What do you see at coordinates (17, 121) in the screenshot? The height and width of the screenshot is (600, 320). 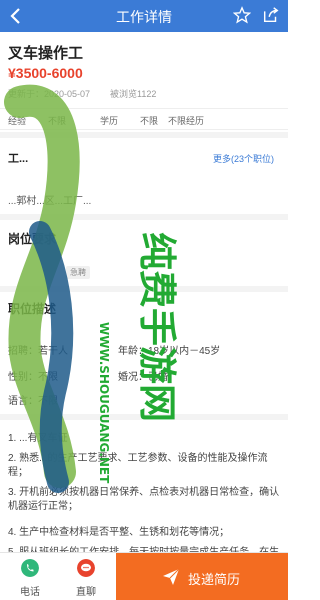 I see `tag: 经验` at bounding box center [17, 121].